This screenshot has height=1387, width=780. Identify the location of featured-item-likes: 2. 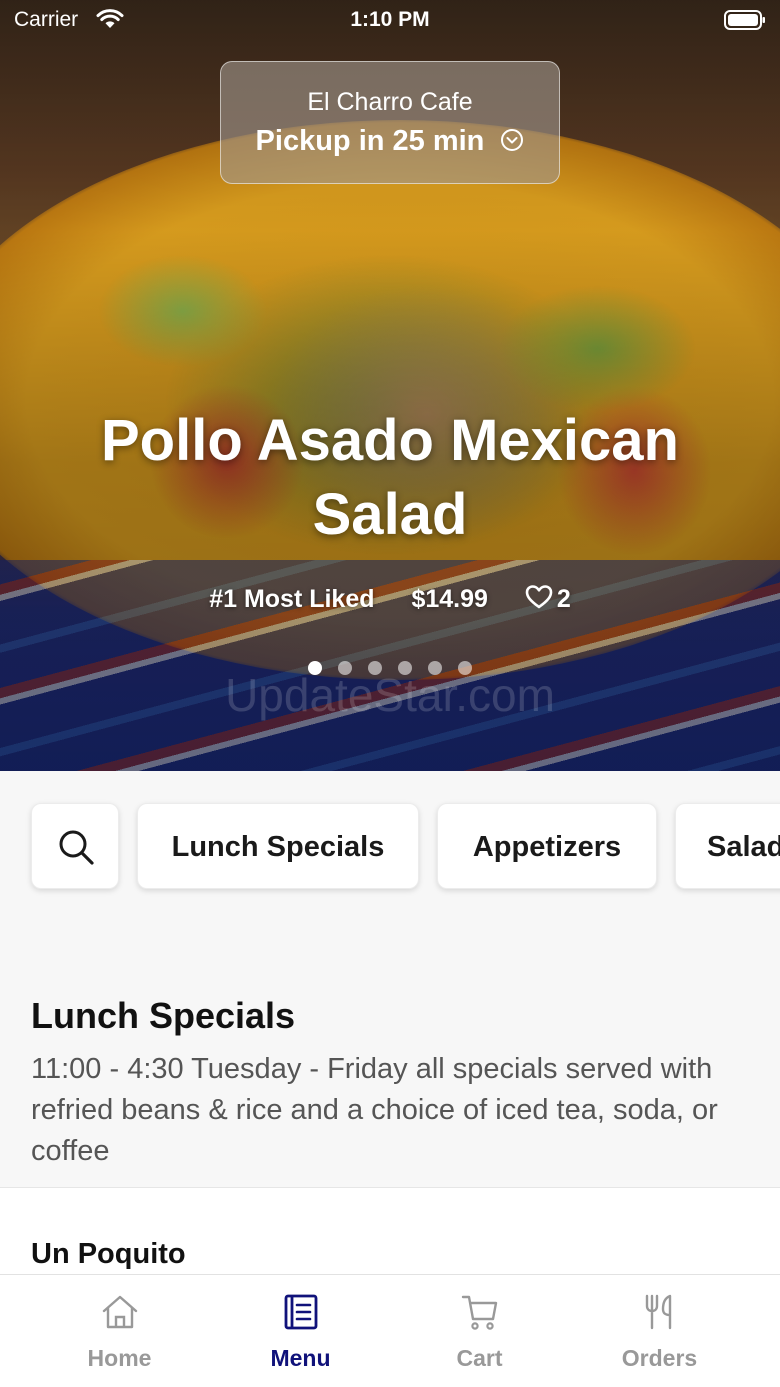
(548, 599).